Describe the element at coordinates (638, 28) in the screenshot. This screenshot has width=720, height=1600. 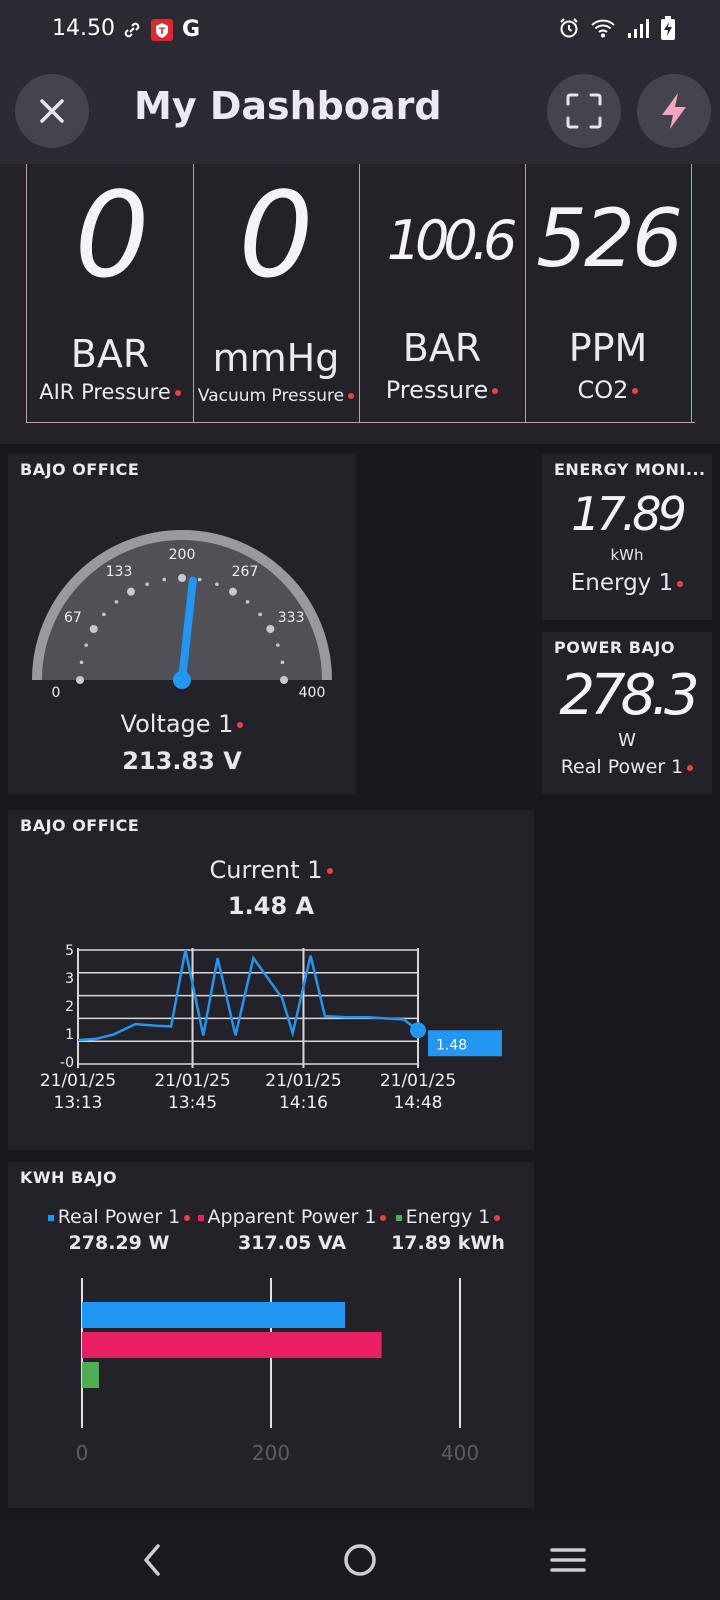
I see `signal-icon` at that location.